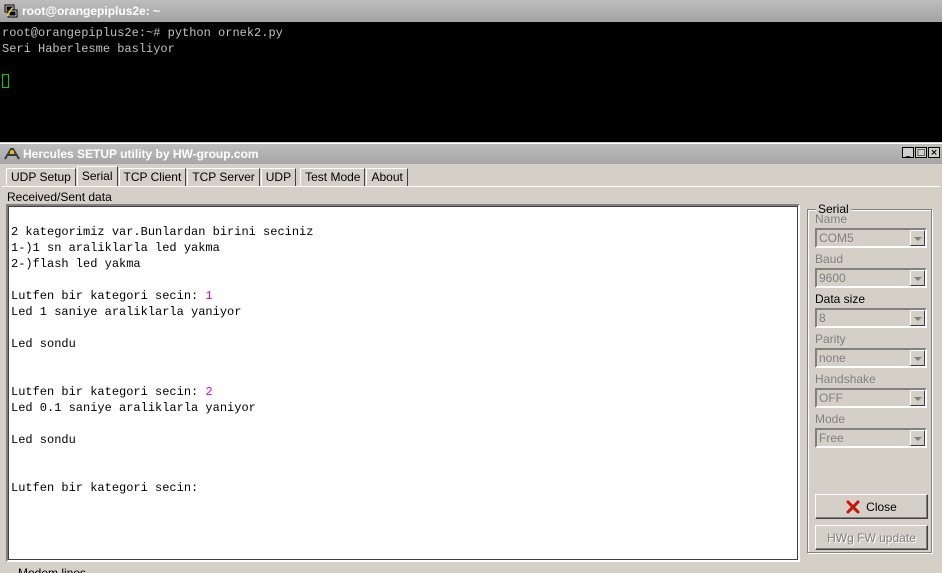  Describe the element at coordinates (832, 358) in the screenshot. I see `parity-value: none` at that location.